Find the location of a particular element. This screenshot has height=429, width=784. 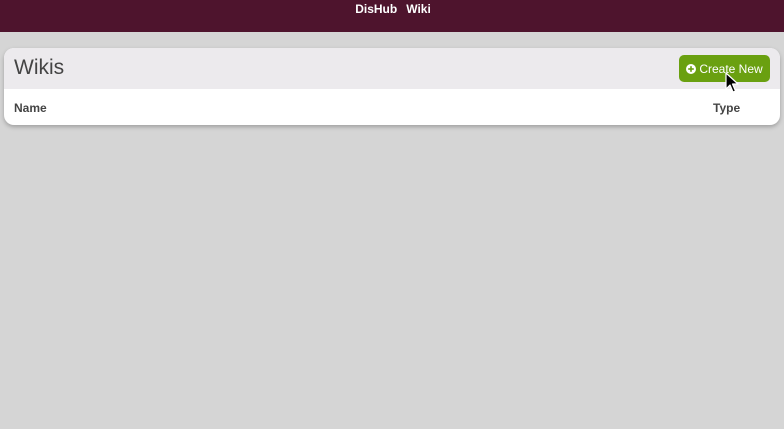

nav-link-wiki: Wiki is located at coordinates (418, 9).